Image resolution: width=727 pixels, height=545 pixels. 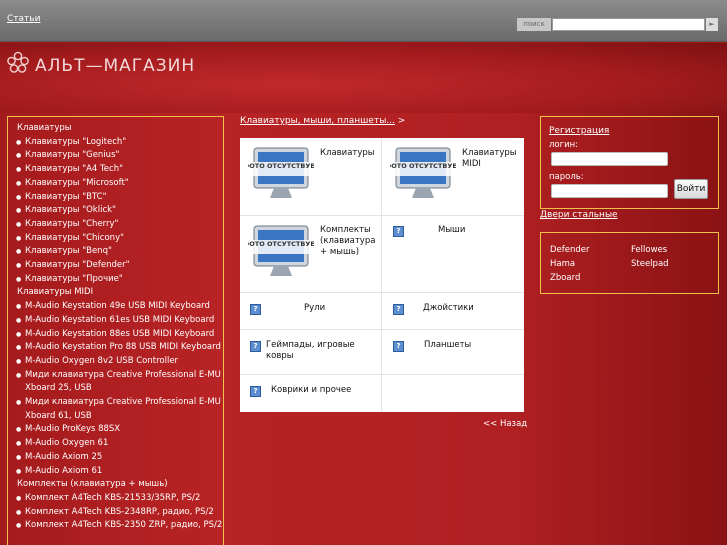 I want to click on login-input, so click(x=609, y=159).